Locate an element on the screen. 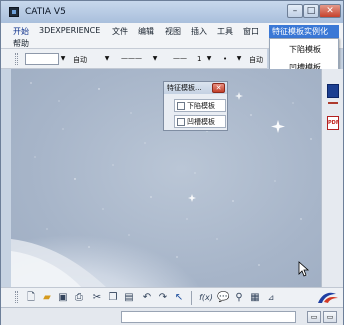 The height and width of the screenshot is (325, 344). line-type-selector: ——— is located at coordinates (134, 59).